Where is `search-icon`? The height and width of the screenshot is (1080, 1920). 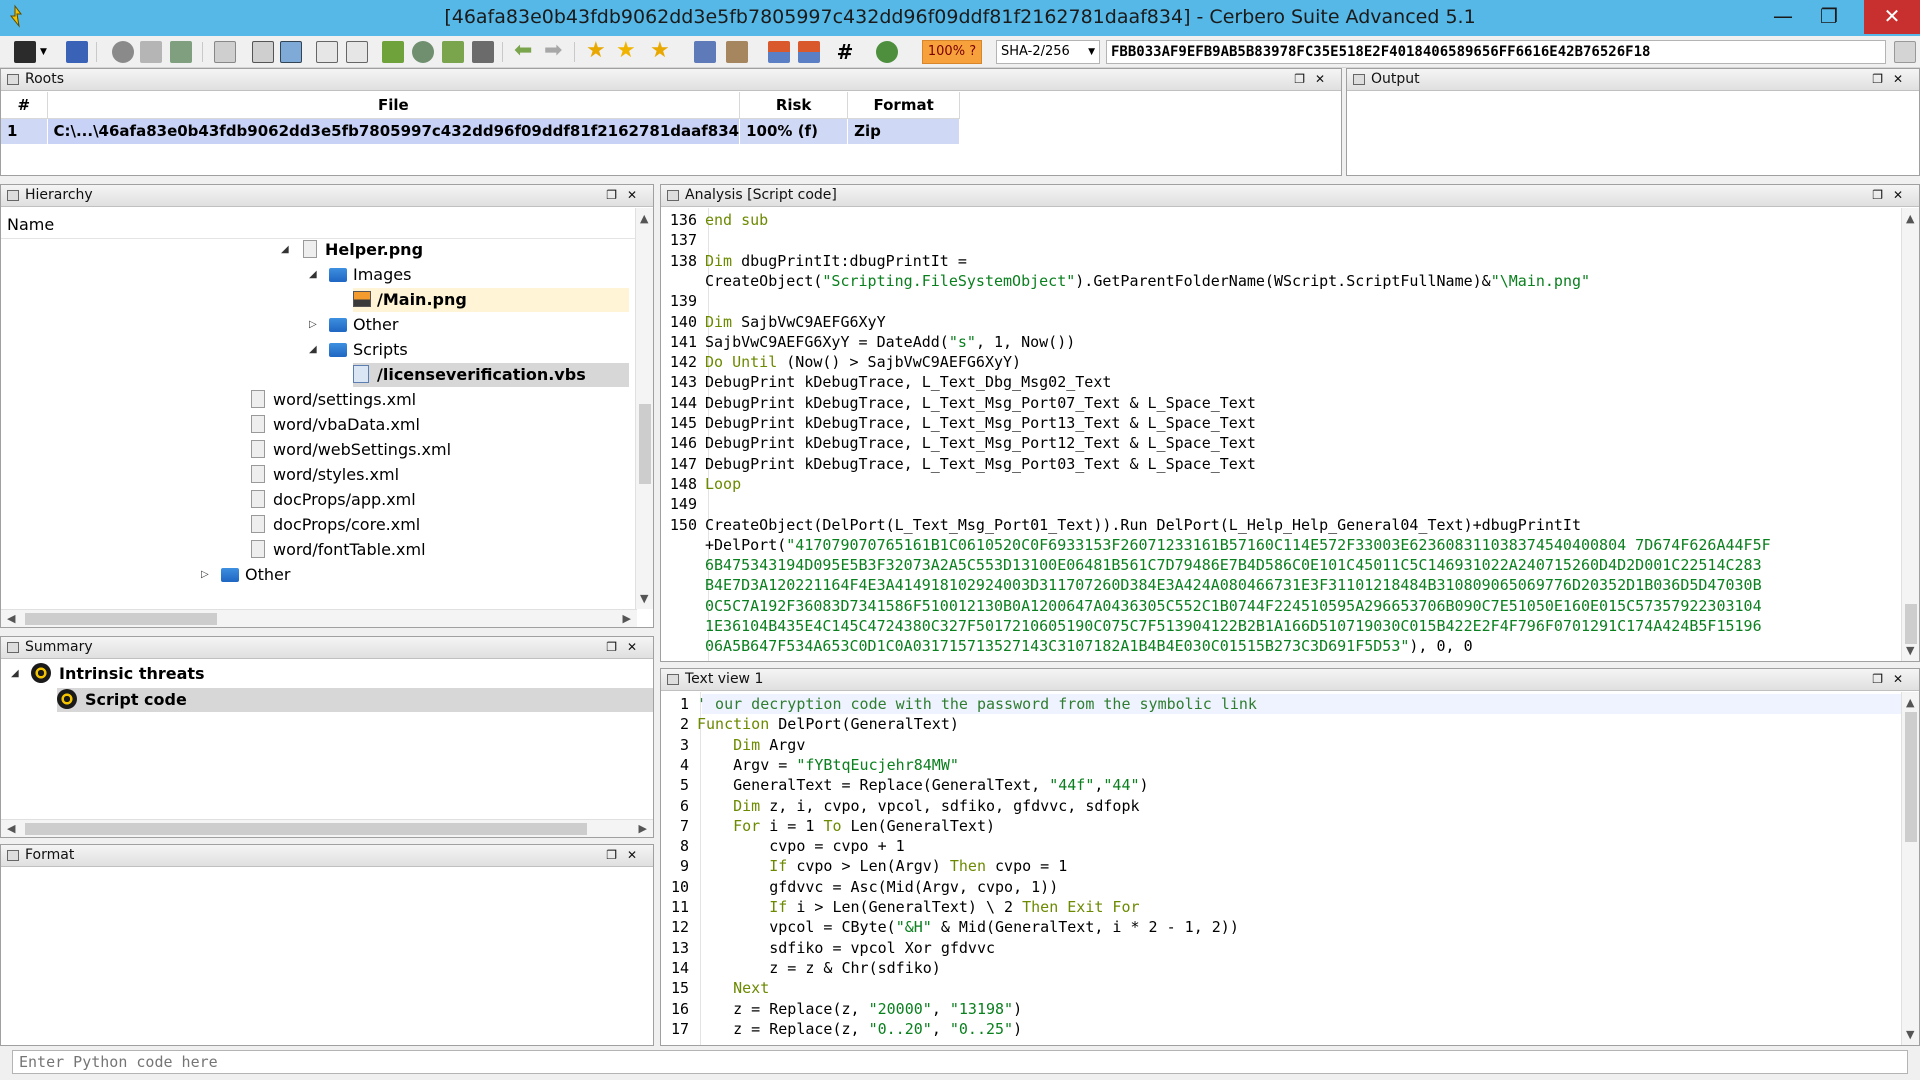
search-icon is located at coordinates (423, 52).